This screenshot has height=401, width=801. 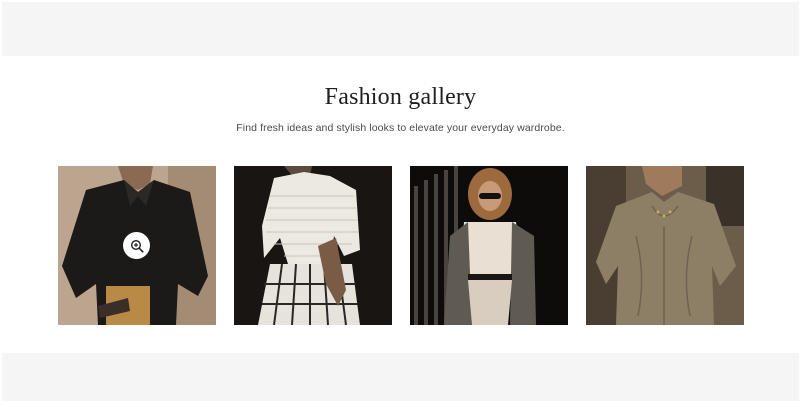 I want to click on bottom-section-band, so click(x=400, y=377).